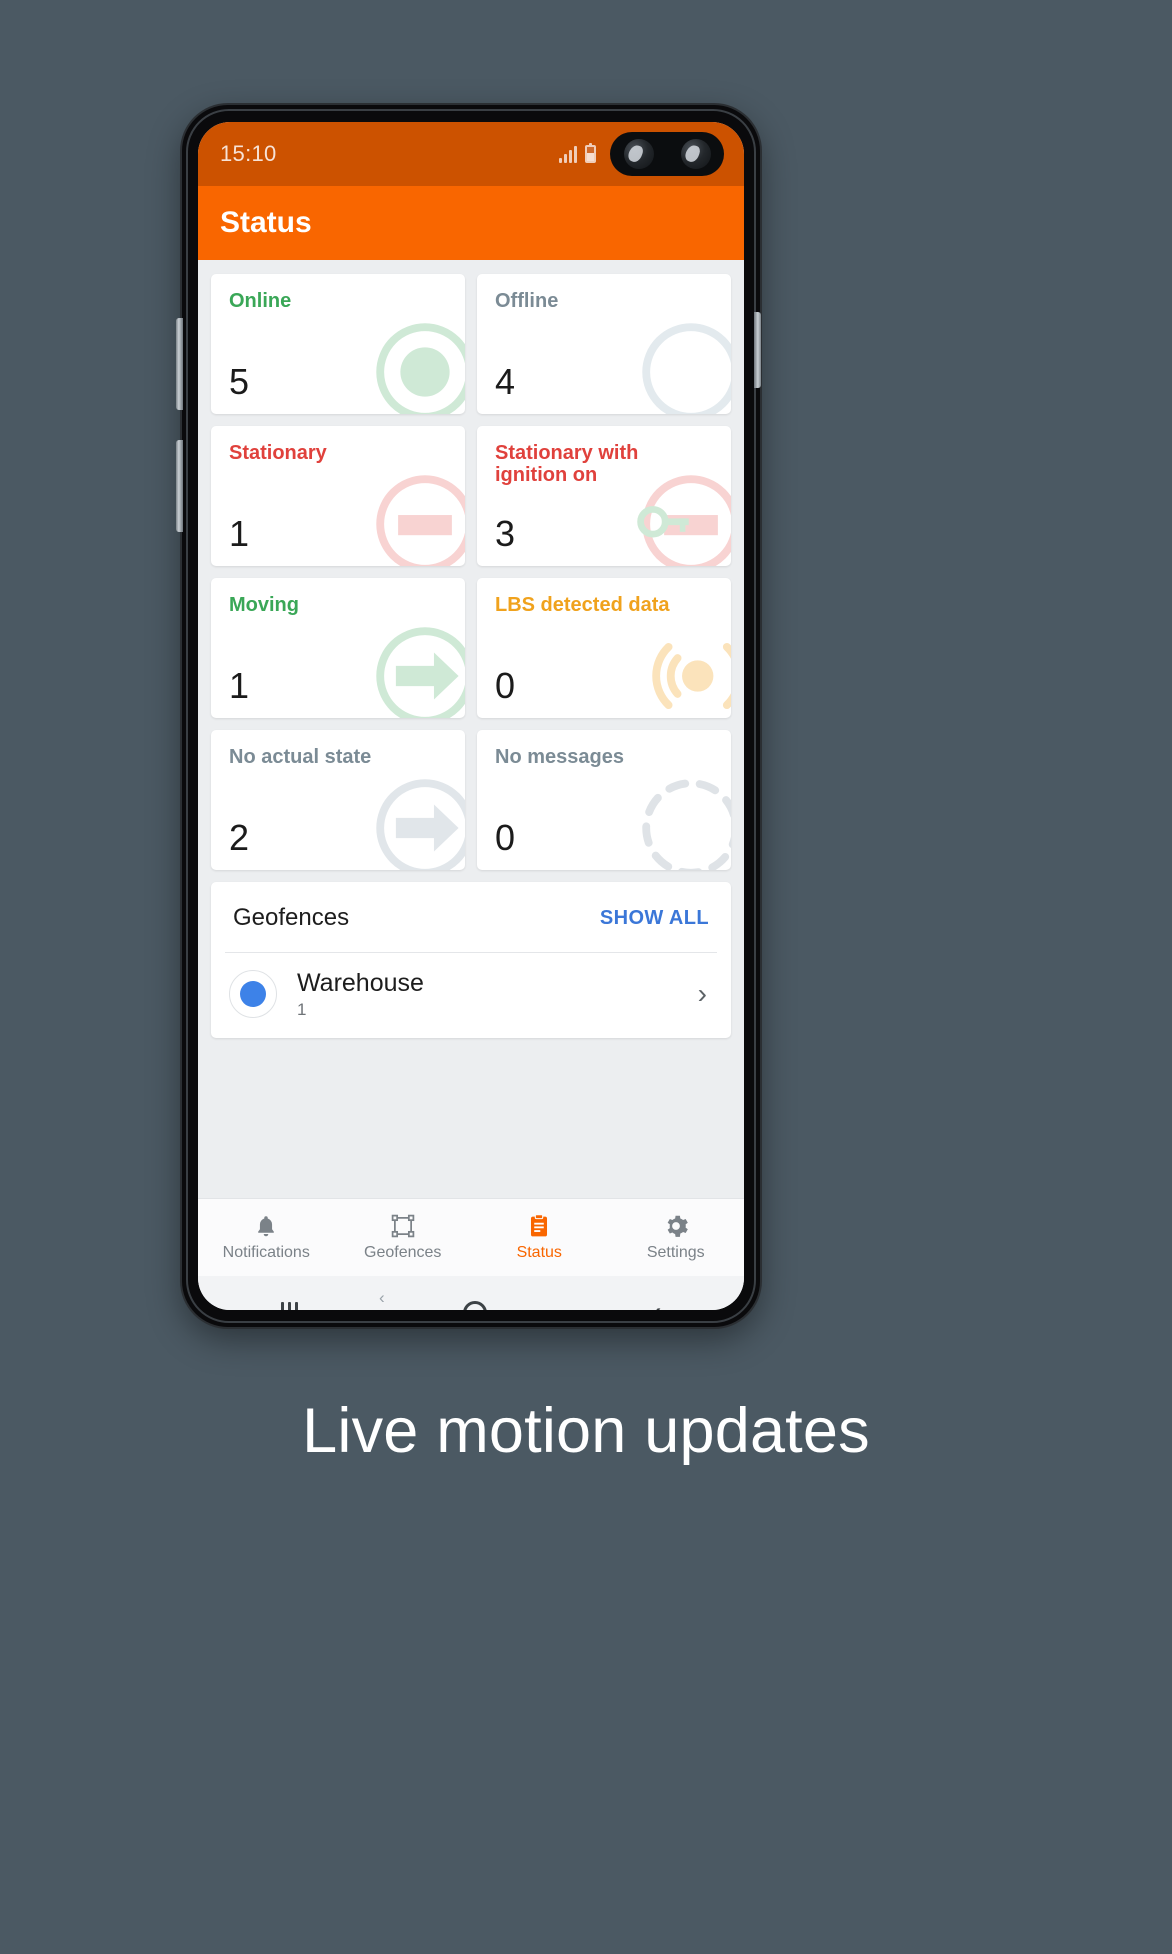  What do you see at coordinates (757, 350) in the screenshot?
I see `power-button` at bounding box center [757, 350].